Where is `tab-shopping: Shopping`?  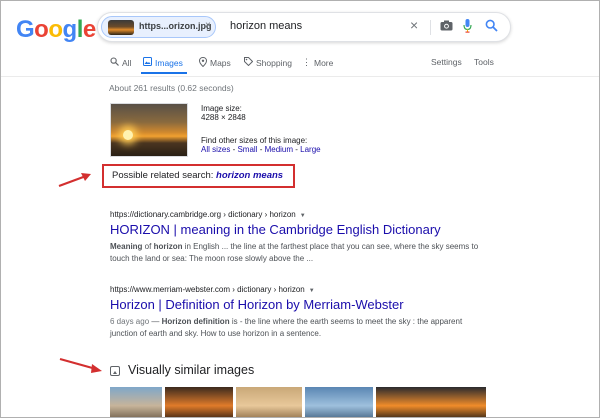
tab-shopping: Shopping is located at coordinates (268, 62).